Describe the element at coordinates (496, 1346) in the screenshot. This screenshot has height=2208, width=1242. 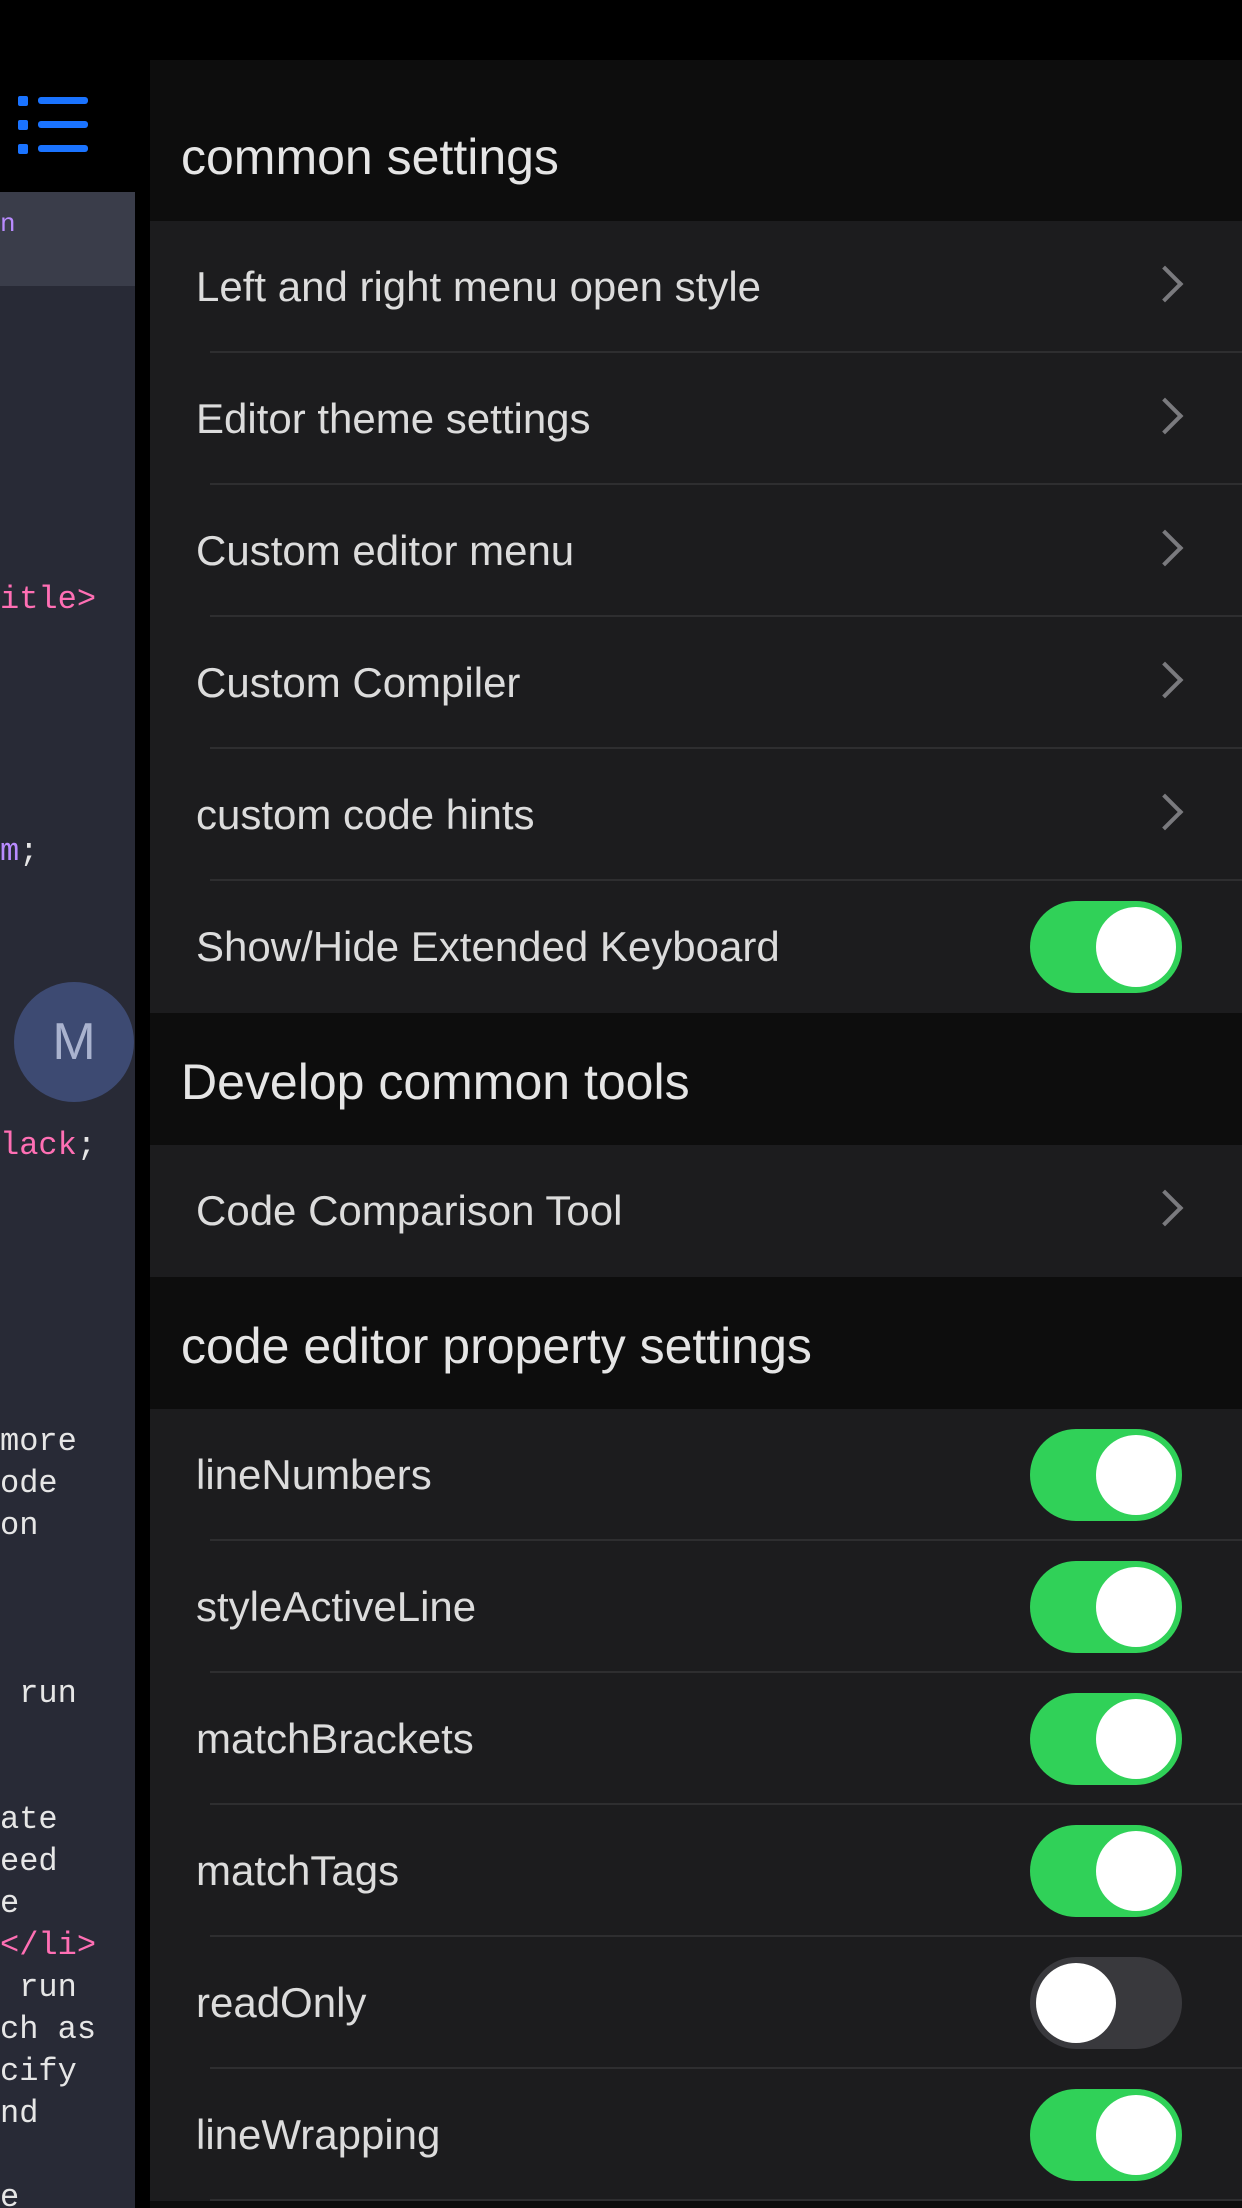
I see `section-title: code editor property settings` at that location.